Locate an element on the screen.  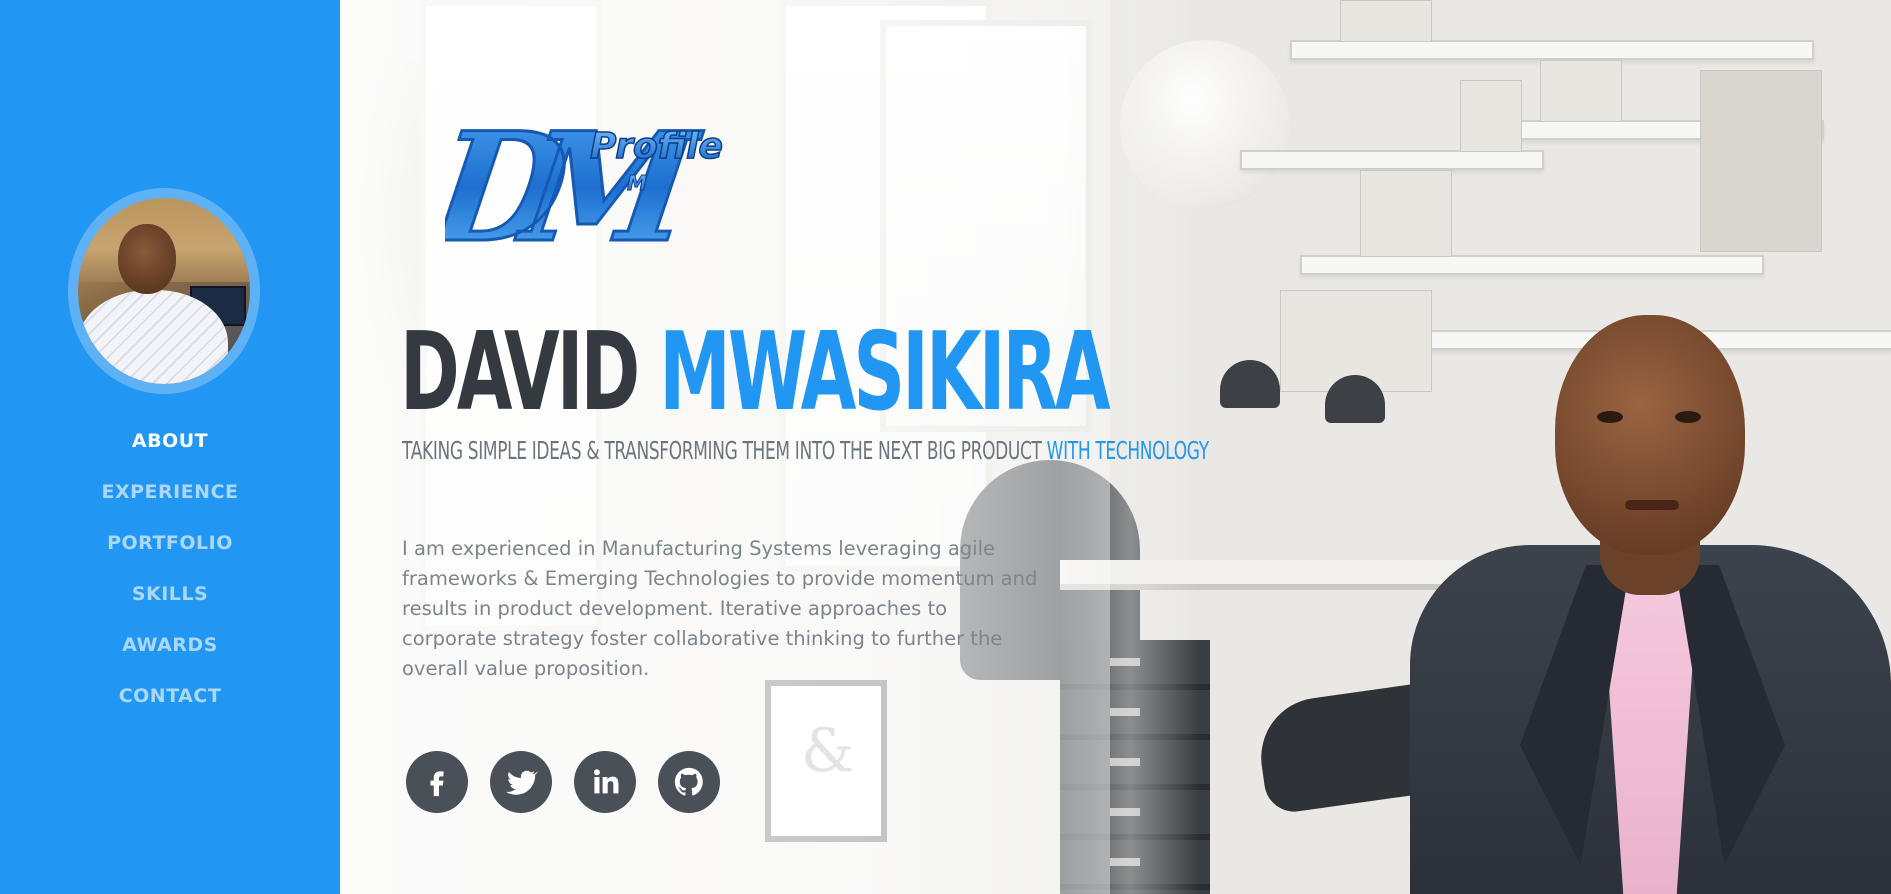
svg-text: Profile is located at coordinates (656, 146).